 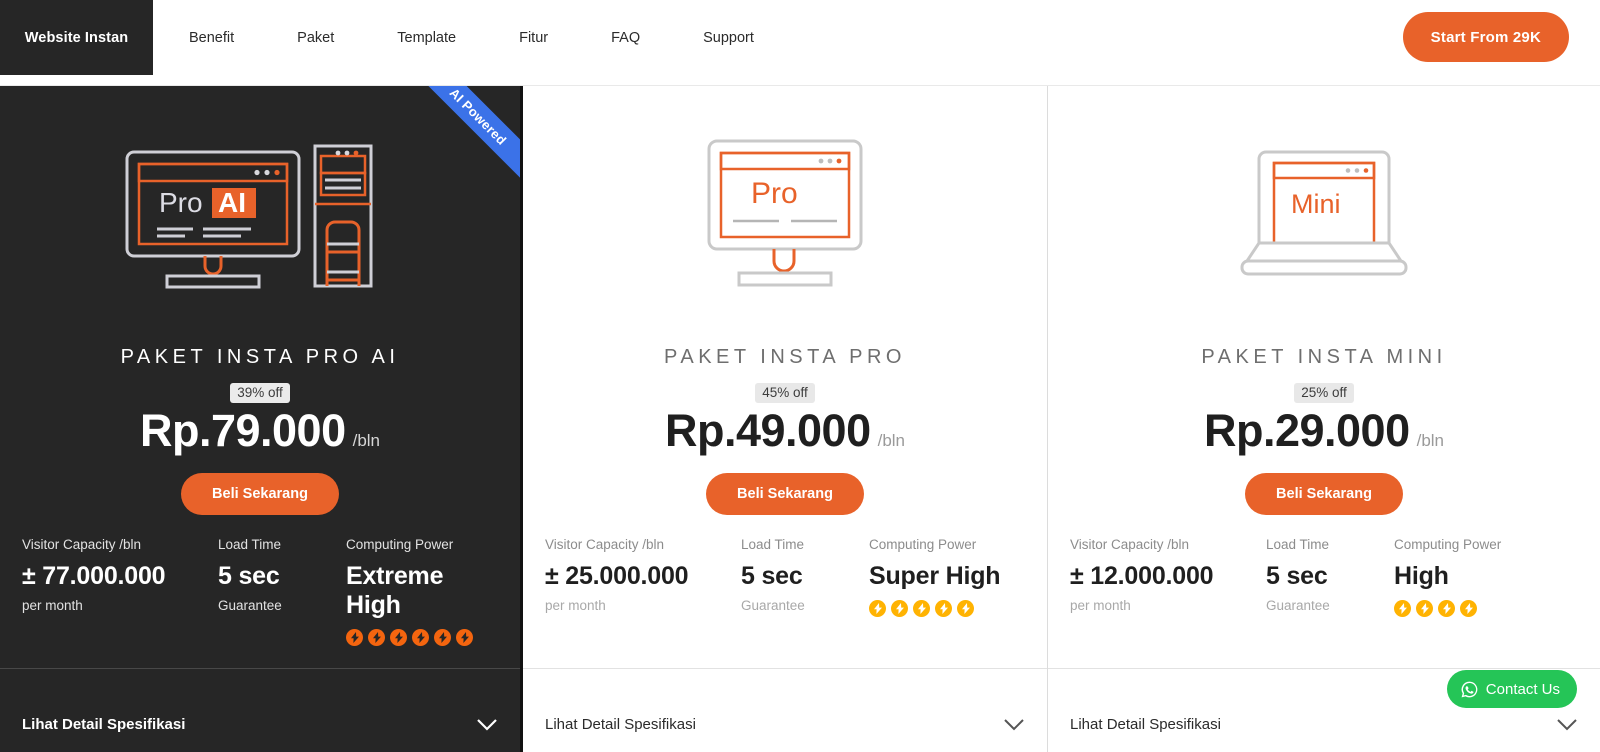 What do you see at coordinates (211, 38) in the screenshot?
I see `nav-item-benefit: Benefit` at bounding box center [211, 38].